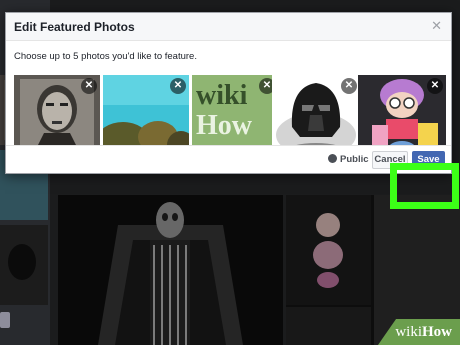  What do you see at coordinates (354, 159) in the screenshot?
I see `privacy-label: Public` at bounding box center [354, 159].